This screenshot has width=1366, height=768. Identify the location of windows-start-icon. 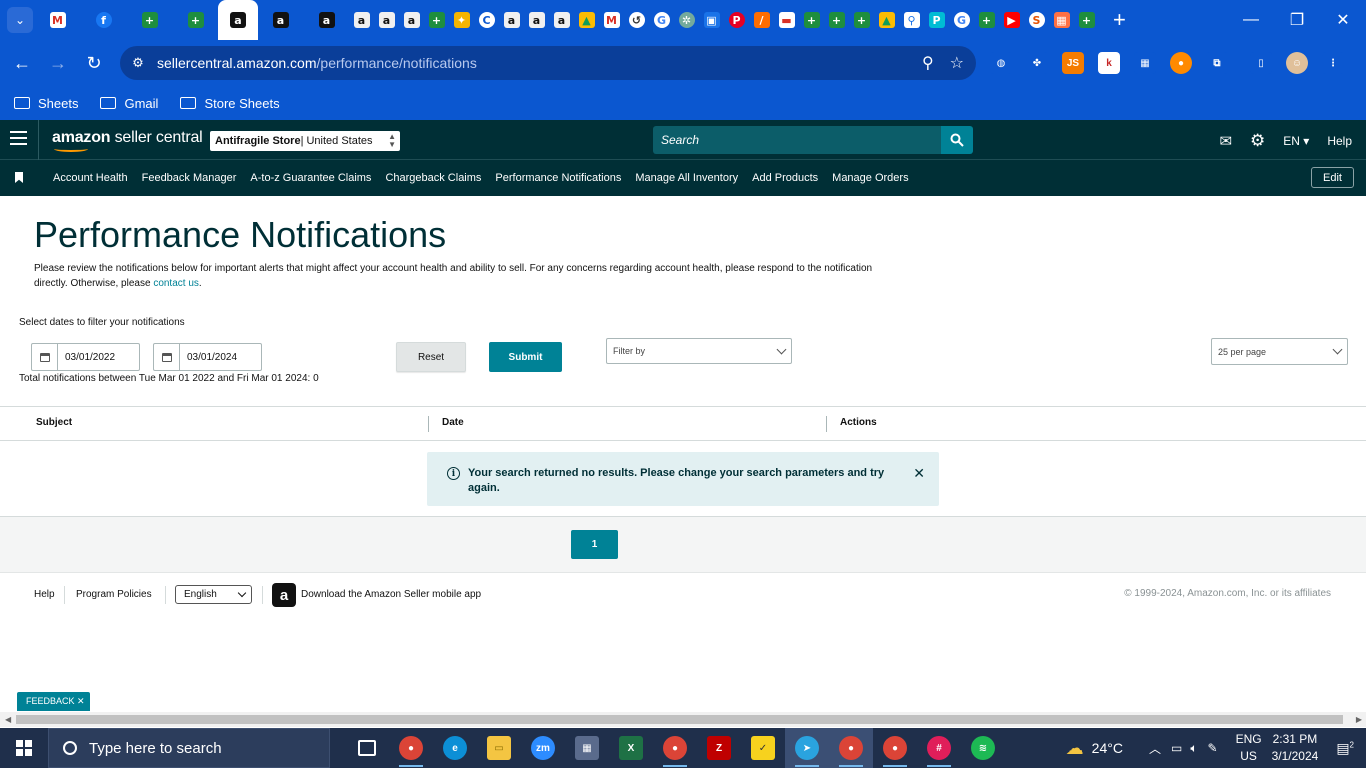
(24, 748).